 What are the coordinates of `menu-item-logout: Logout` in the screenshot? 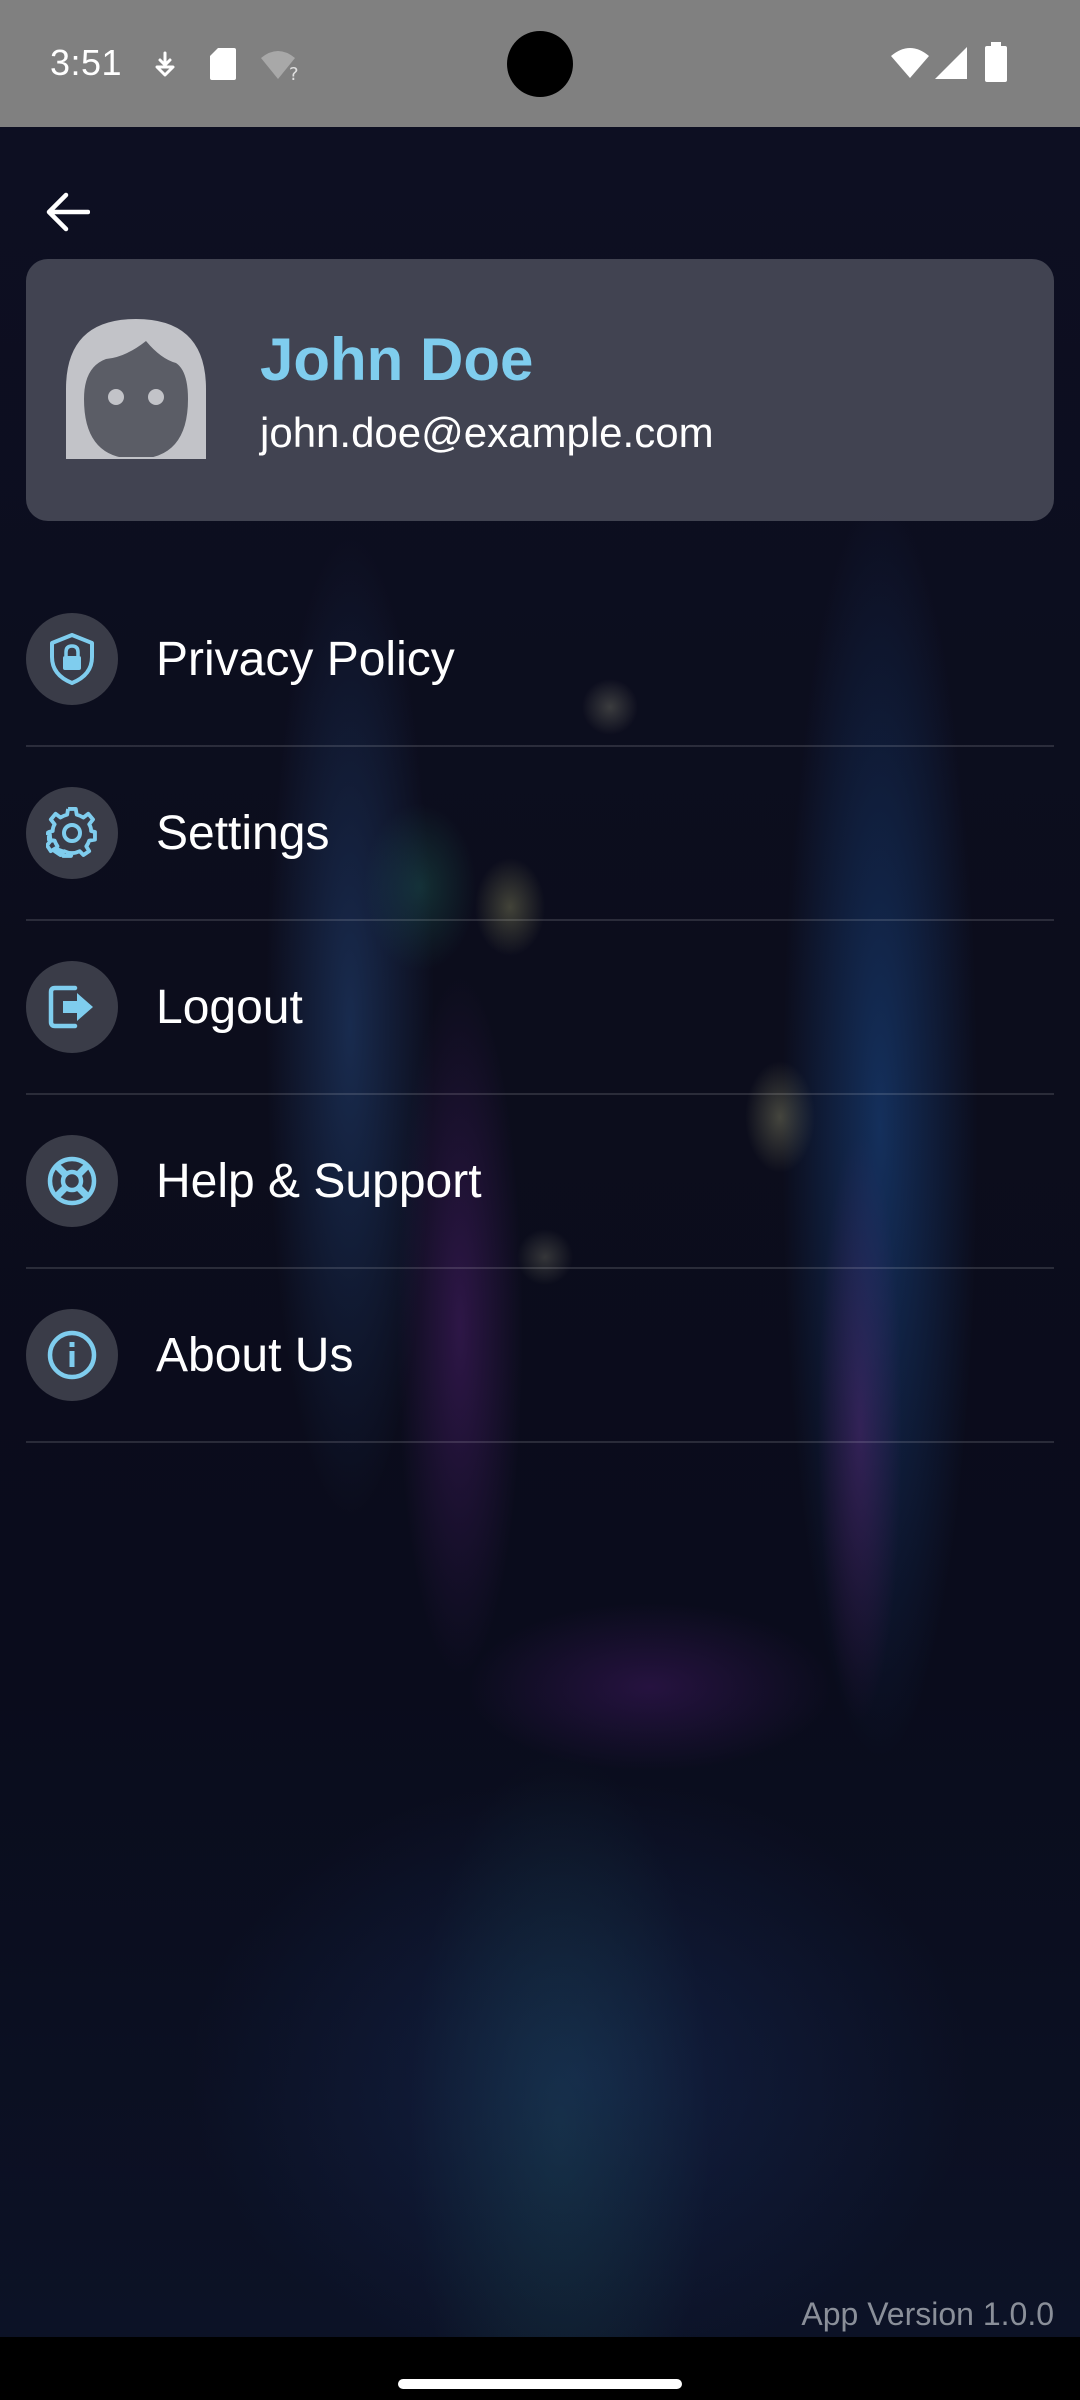 It's located at (540, 1008).